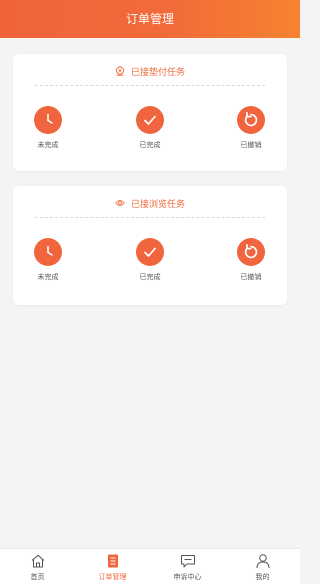 The width and height of the screenshot is (320, 584). I want to click on page-title: 订单管理, so click(149, 19).